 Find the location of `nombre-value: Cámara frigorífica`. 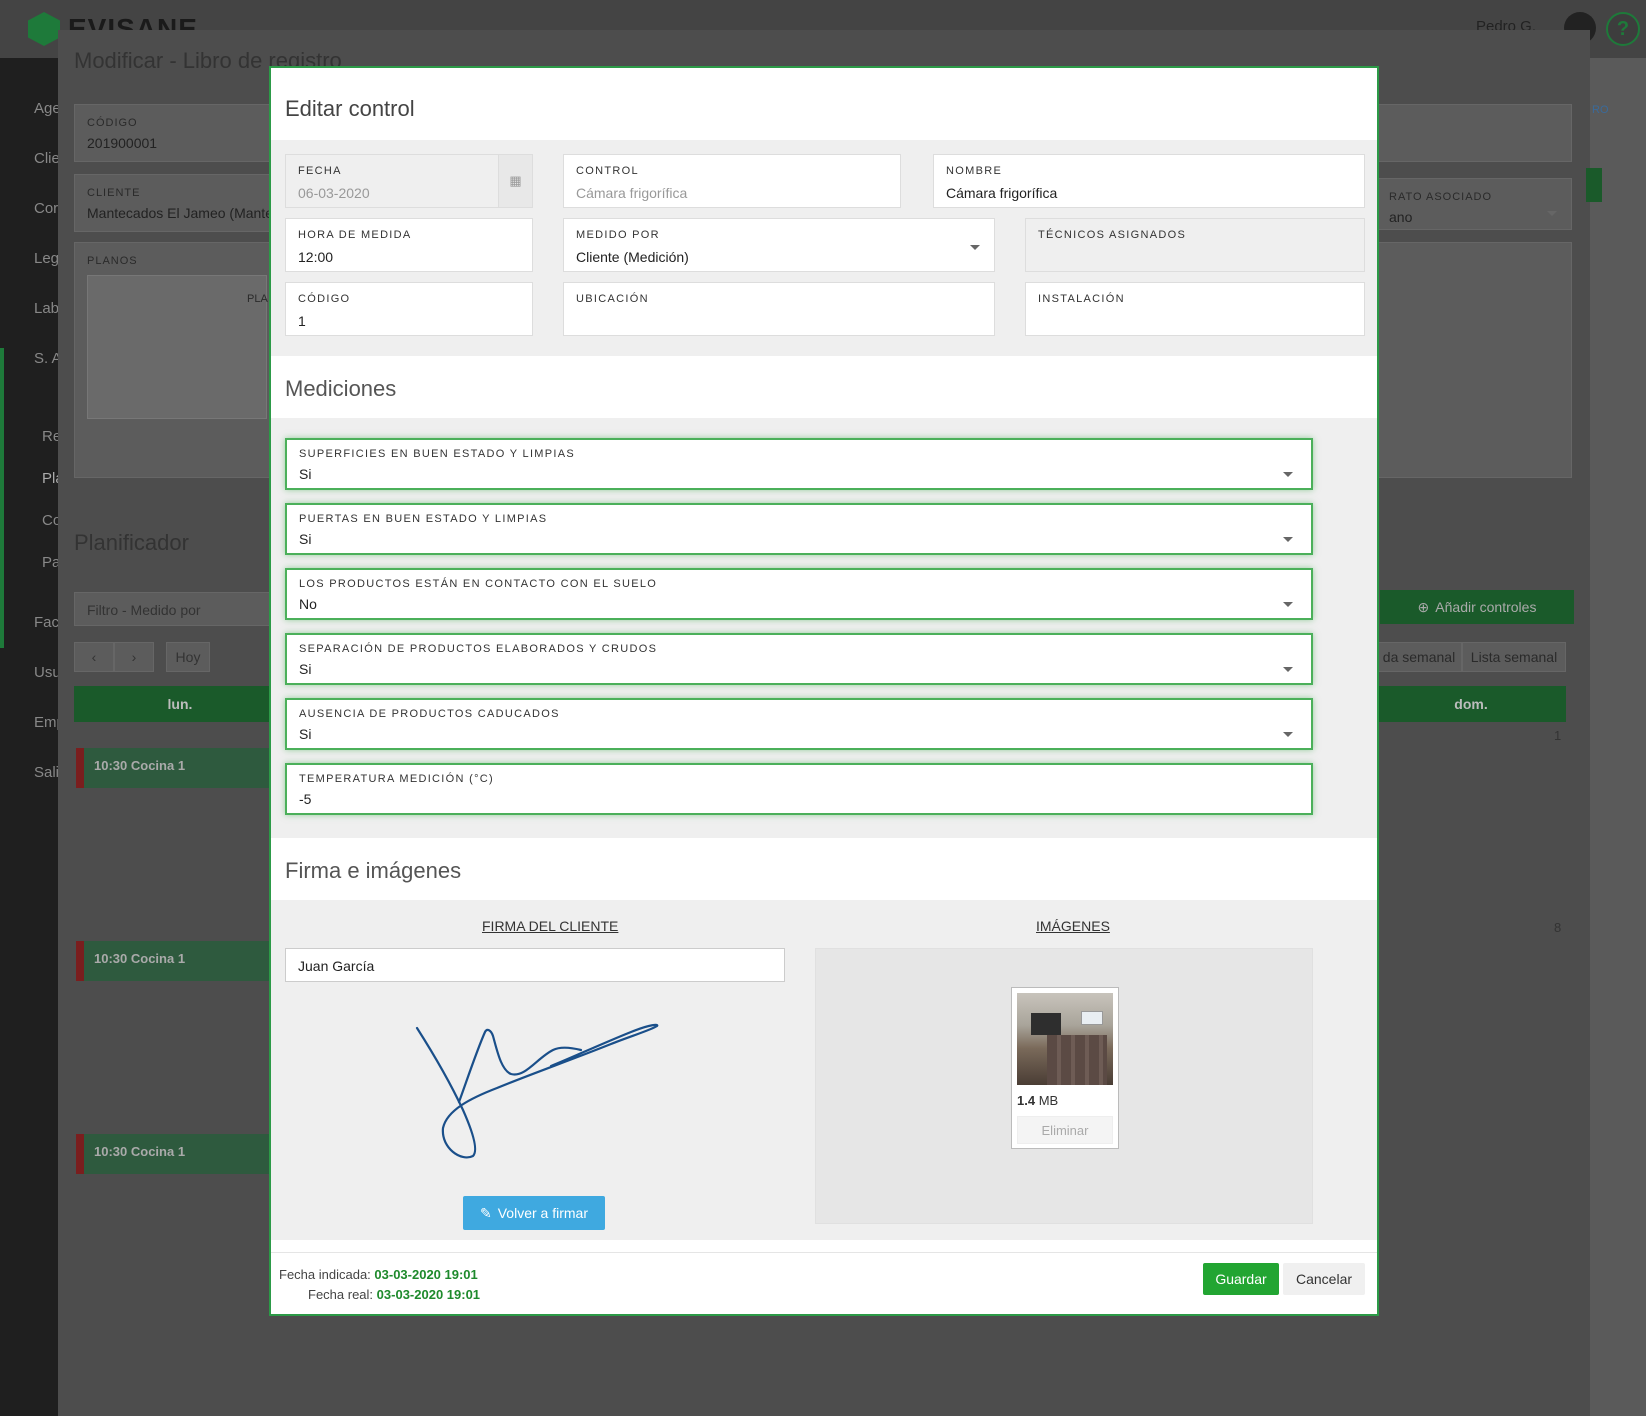

nombre-value: Cámara frigorífica is located at coordinates (1002, 193).